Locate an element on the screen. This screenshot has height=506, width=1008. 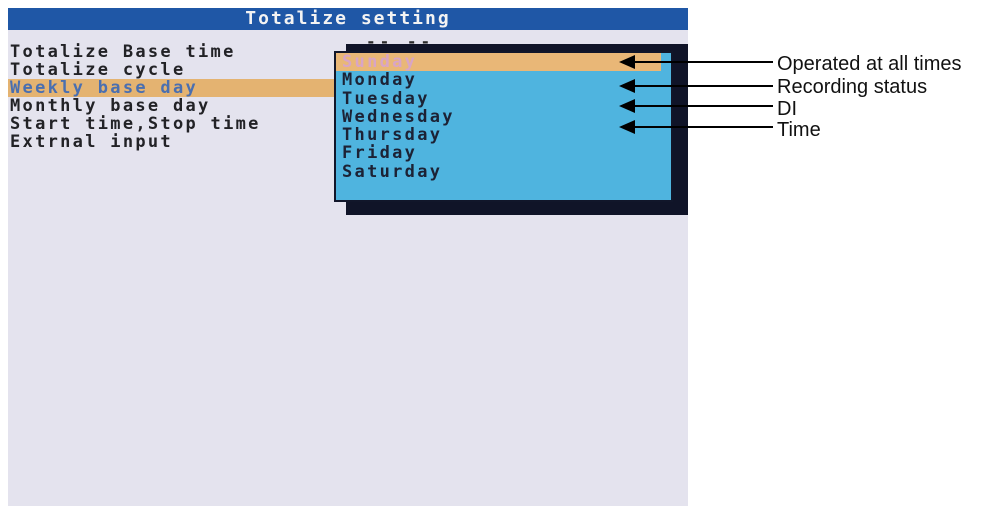
screen-title: Totalize setting is located at coordinates (348, 19).